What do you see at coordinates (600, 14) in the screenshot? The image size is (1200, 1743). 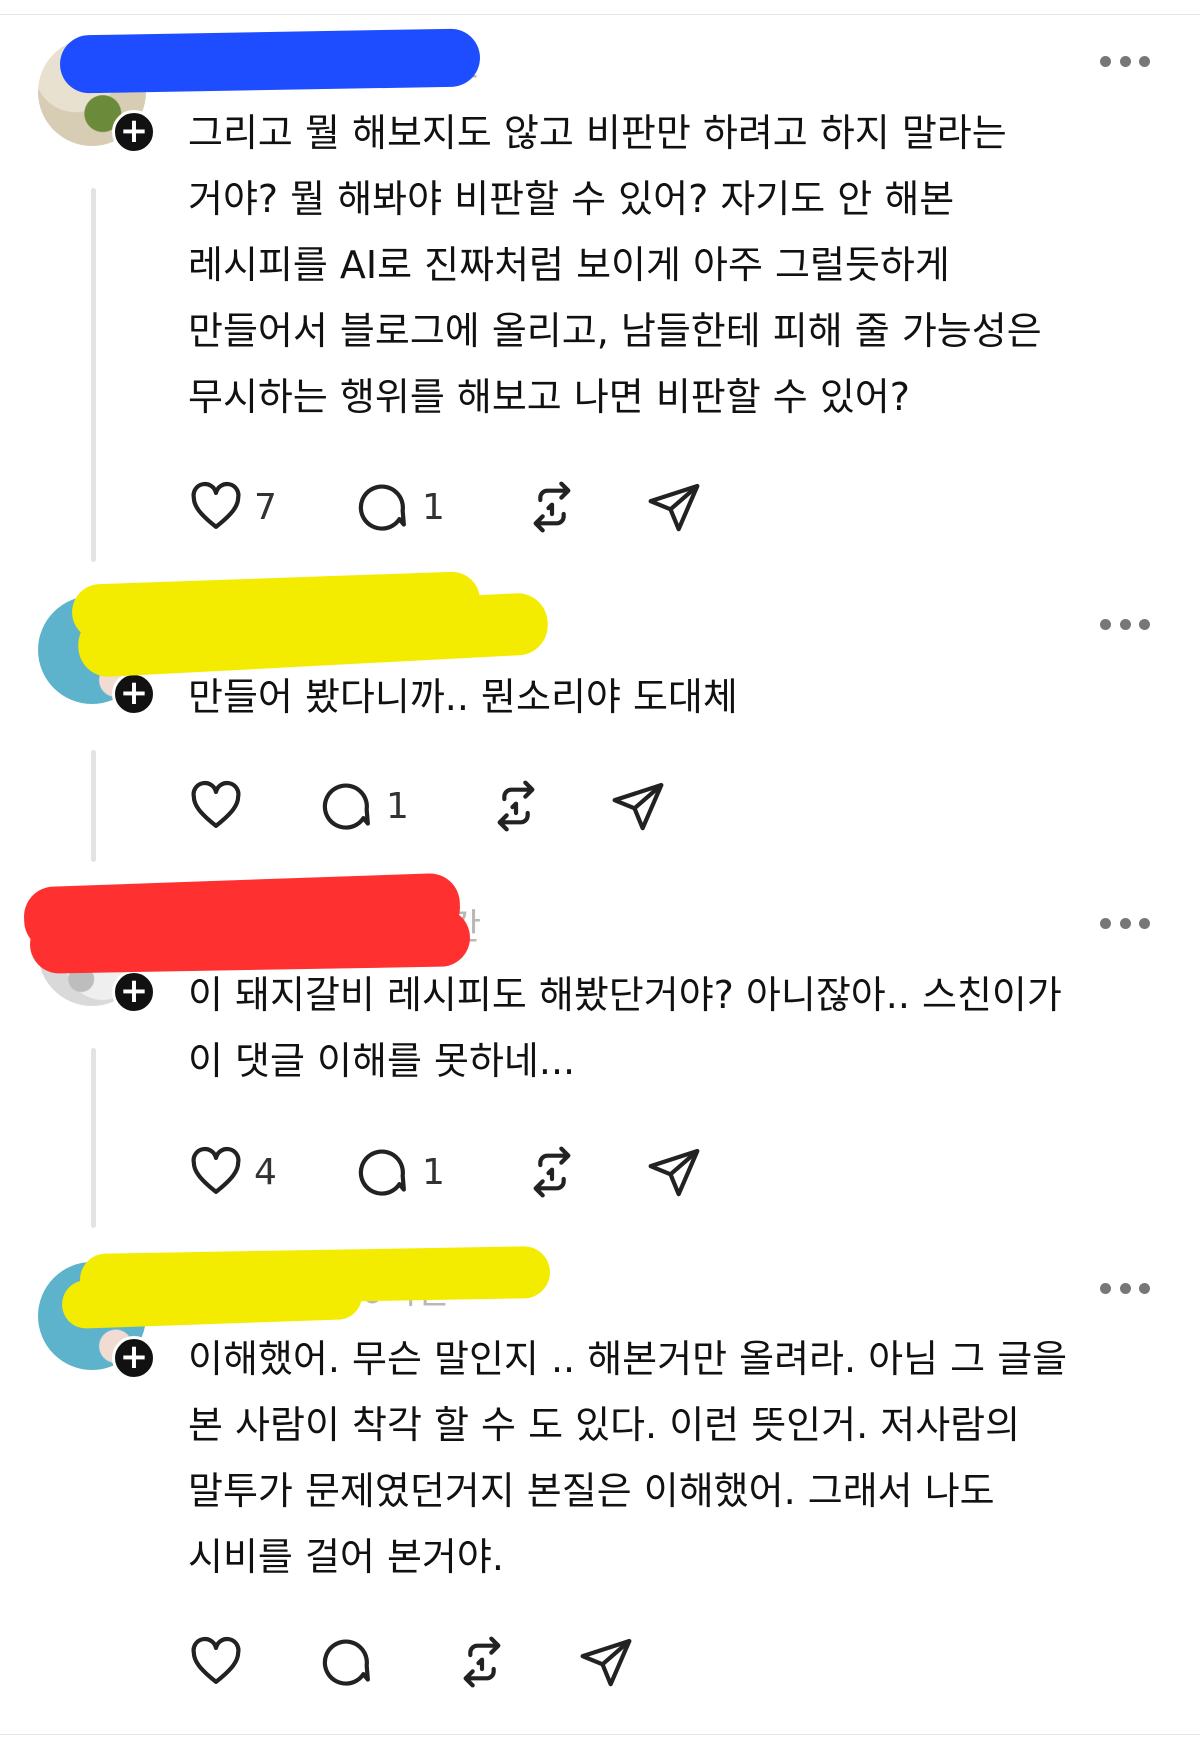 I see `top-divider` at bounding box center [600, 14].